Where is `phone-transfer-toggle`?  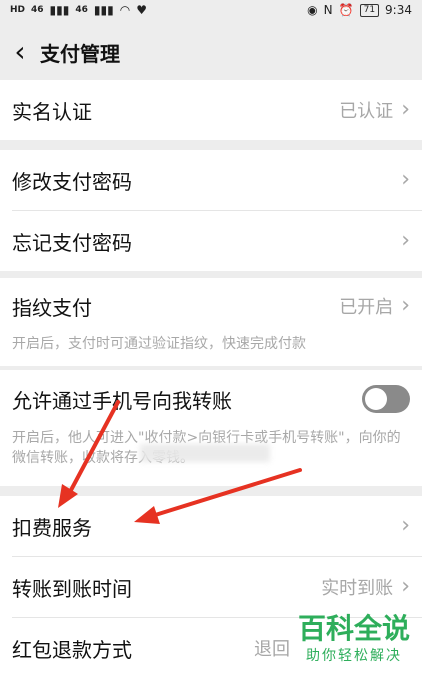
phone-transfer-toggle is located at coordinates (386, 399).